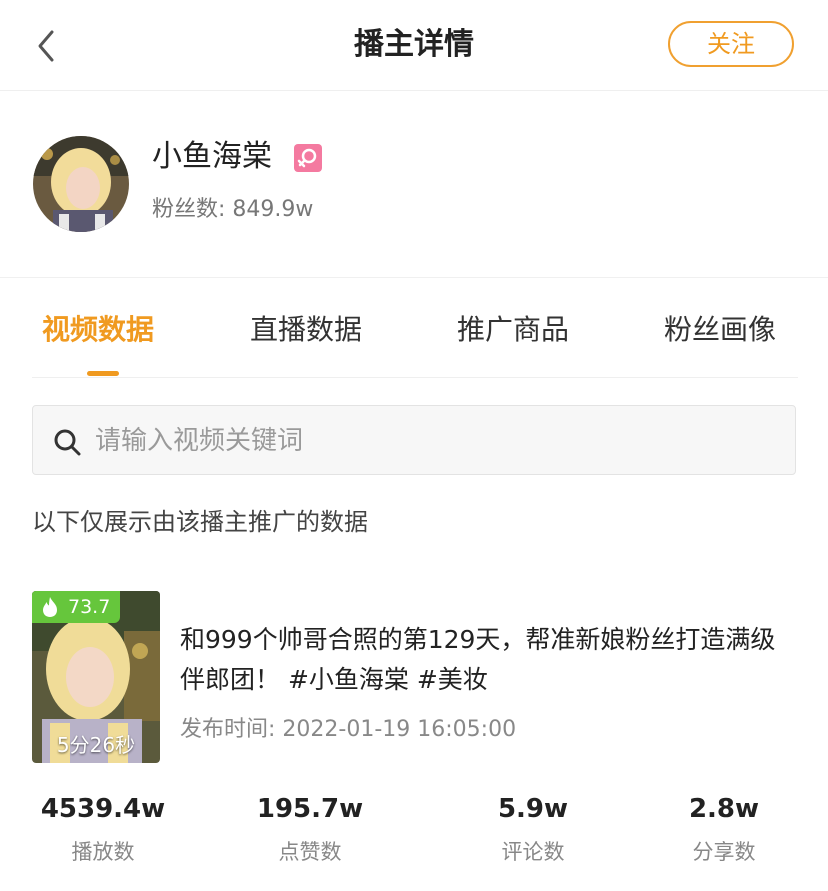  What do you see at coordinates (231, 729) in the screenshot?
I see `publish-time-label: 发布时间:` at bounding box center [231, 729].